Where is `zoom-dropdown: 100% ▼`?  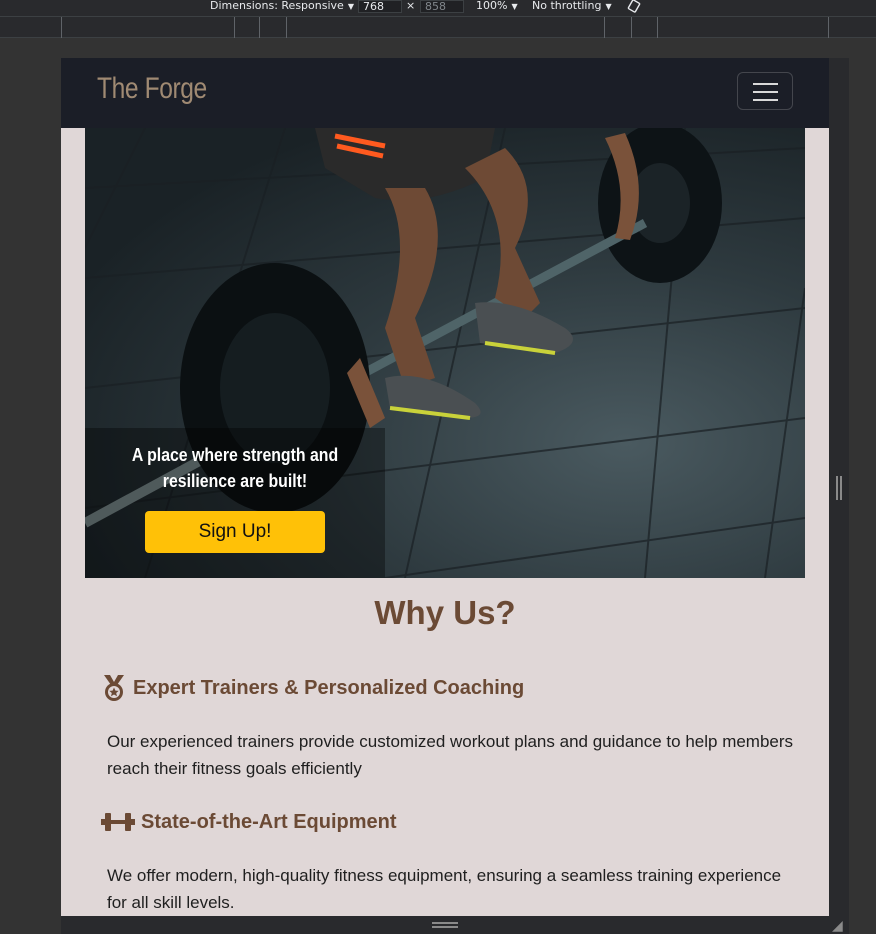
zoom-dropdown: 100% ▼ is located at coordinates (497, 8).